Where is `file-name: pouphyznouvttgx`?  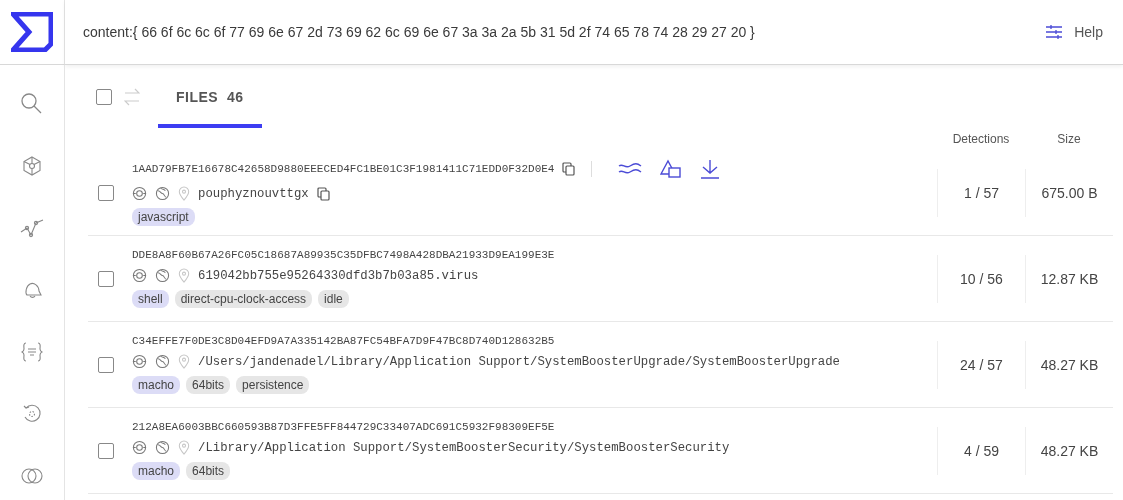 file-name: pouphyznouvttgx is located at coordinates (253, 193).